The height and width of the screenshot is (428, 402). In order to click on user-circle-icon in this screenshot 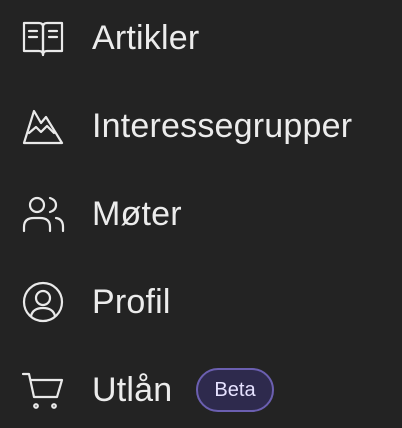, I will do `click(43, 302)`.